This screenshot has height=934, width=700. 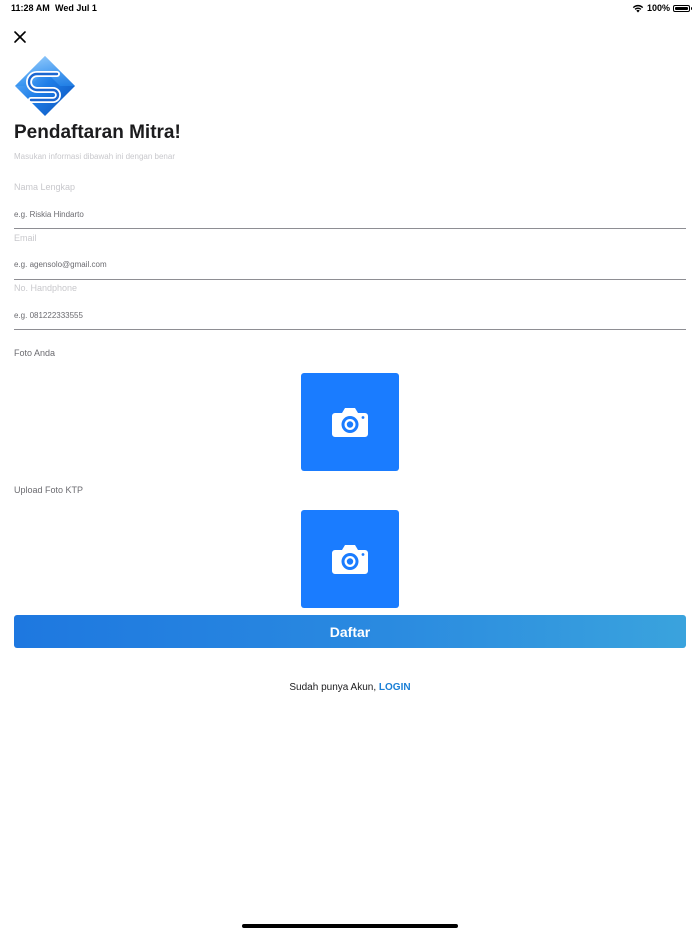 I want to click on login-prompt: Sudah punya Akun, LOGIN, so click(x=350, y=687).